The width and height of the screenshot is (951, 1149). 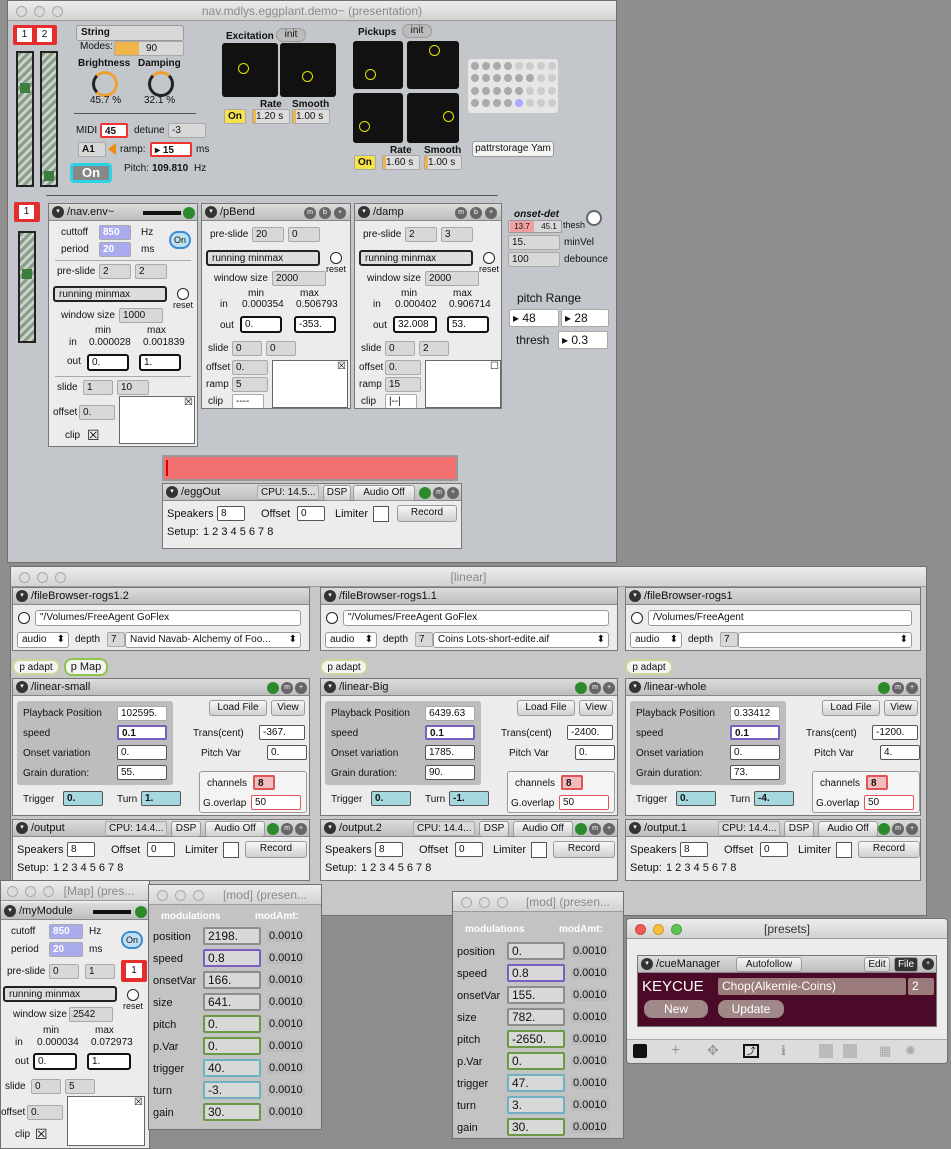 What do you see at coordinates (848, 829) in the screenshot?
I see `audio-button: Audio Off` at bounding box center [848, 829].